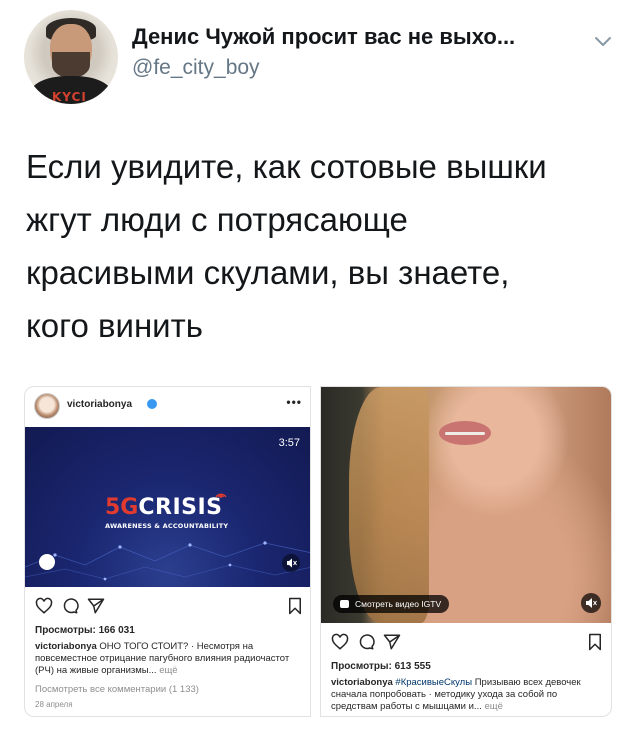  I want to click on post-date: 28 апреля, so click(54, 704).